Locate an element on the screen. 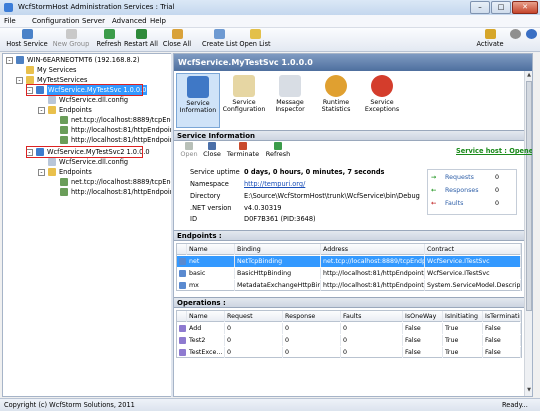 The image size is (540, 411). tab-runtime-statistics: Runtime Statistics is located at coordinates (336, 100).